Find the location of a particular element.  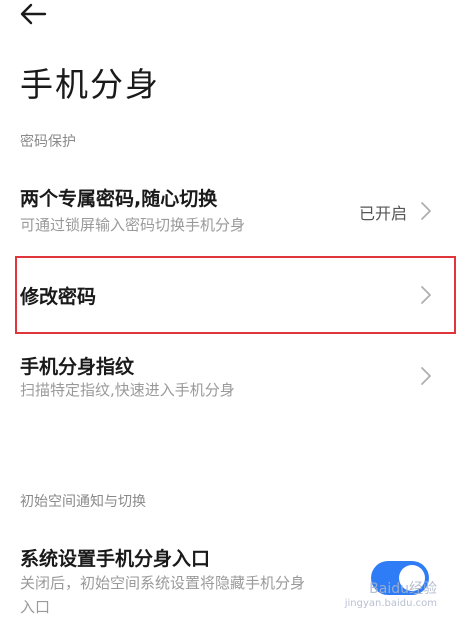

section-header-password: 密码保护 is located at coordinates (48, 142).